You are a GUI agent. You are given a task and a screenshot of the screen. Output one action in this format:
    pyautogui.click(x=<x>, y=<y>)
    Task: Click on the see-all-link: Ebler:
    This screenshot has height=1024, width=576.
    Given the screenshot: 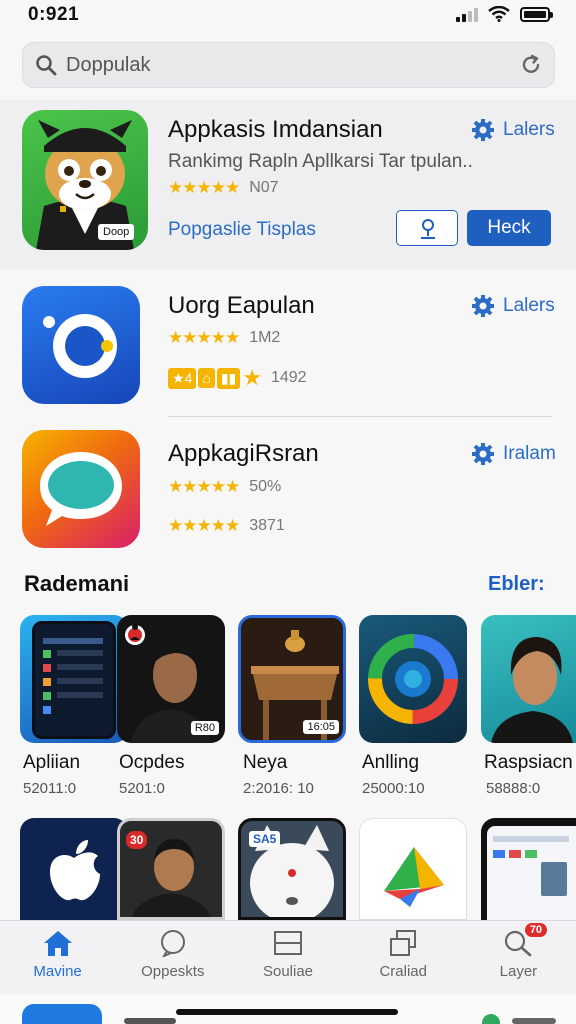 What is the action you would take?
    pyautogui.click(x=516, y=584)
    